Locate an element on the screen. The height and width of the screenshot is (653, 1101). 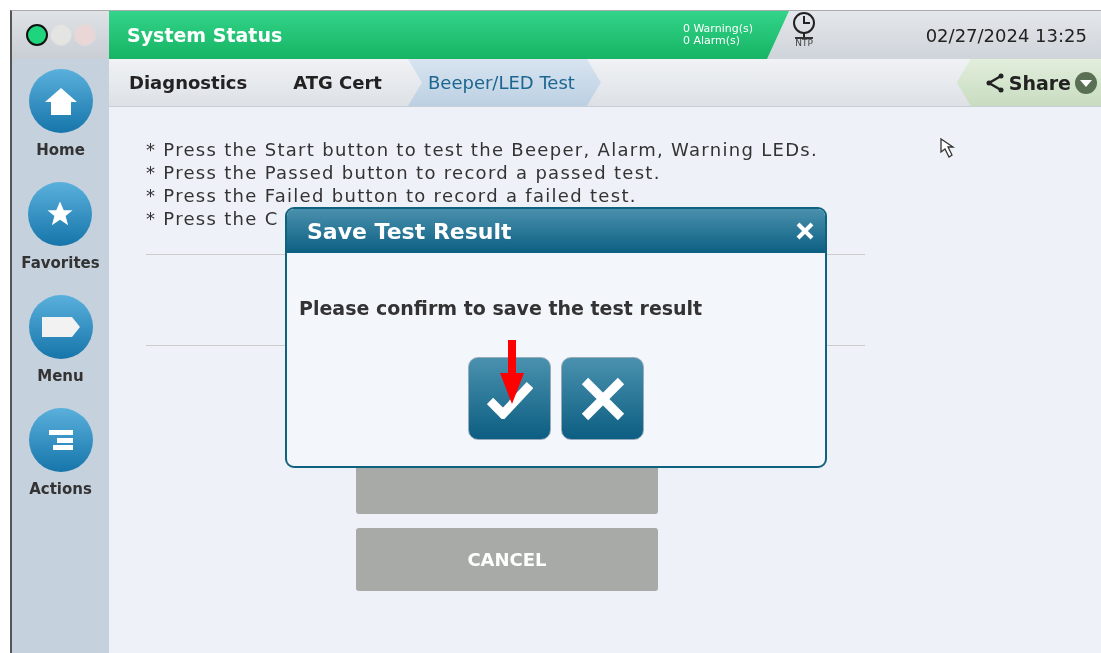
warning-count: 0 Warning(s) is located at coordinates (717, 29).